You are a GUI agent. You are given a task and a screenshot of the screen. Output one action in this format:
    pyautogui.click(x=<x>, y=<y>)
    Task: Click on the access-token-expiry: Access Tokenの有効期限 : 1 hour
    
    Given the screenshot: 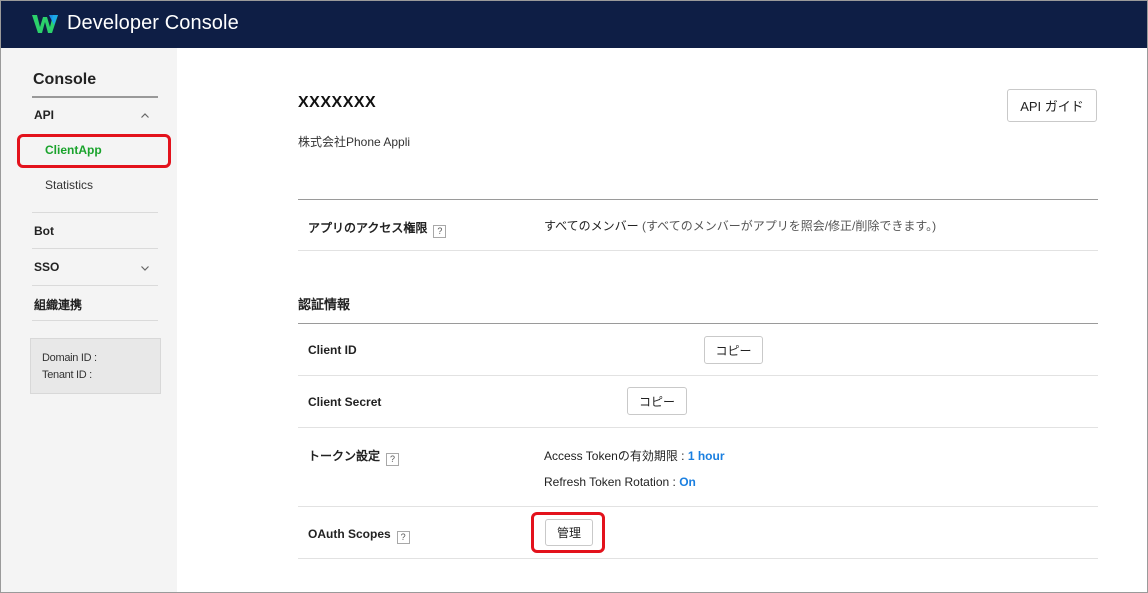 What is the action you would take?
    pyautogui.click(x=634, y=456)
    